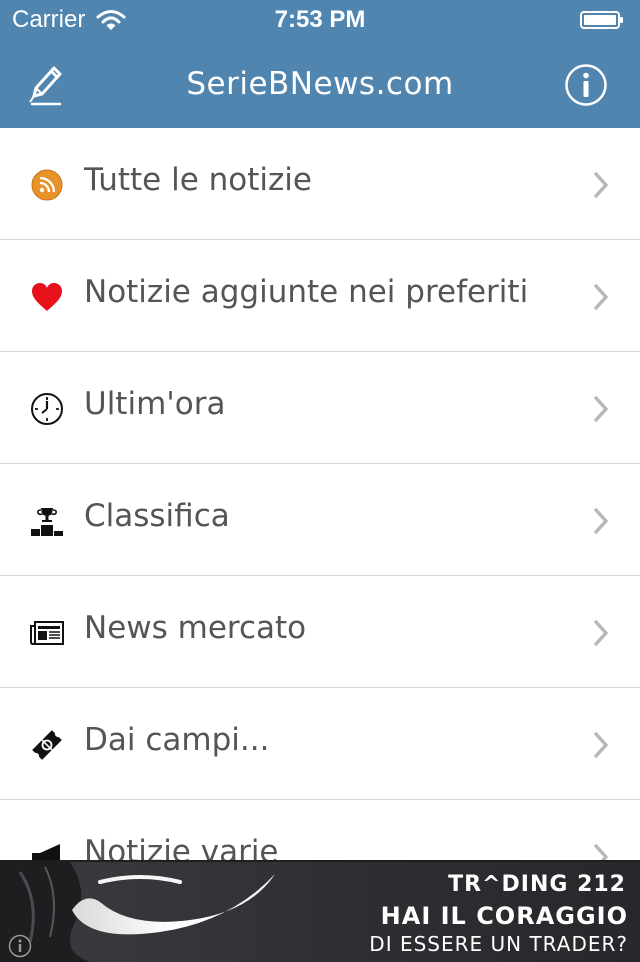 This screenshot has width=640, height=962. What do you see at coordinates (198, 180) in the screenshot?
I see `menu-item-label: Tutte le notizie` at bounding box center [198, 180].